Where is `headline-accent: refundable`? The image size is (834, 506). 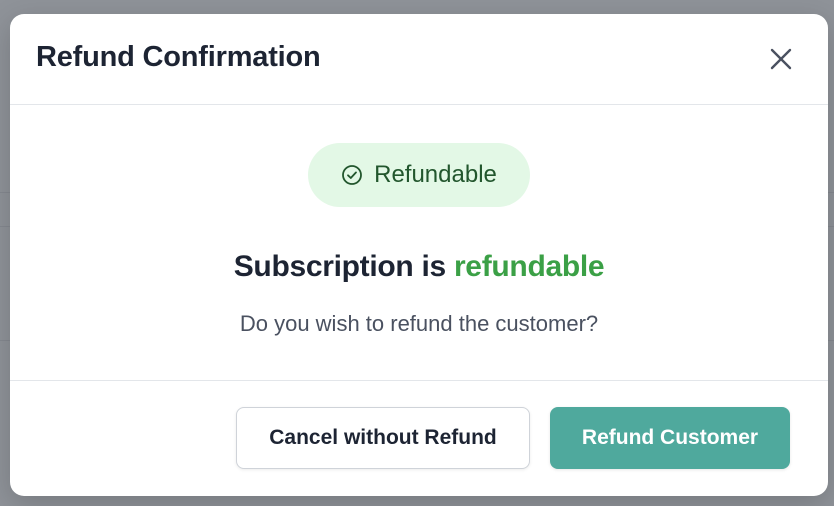 headline-accent: refundable is located at coordinates (529, 266).